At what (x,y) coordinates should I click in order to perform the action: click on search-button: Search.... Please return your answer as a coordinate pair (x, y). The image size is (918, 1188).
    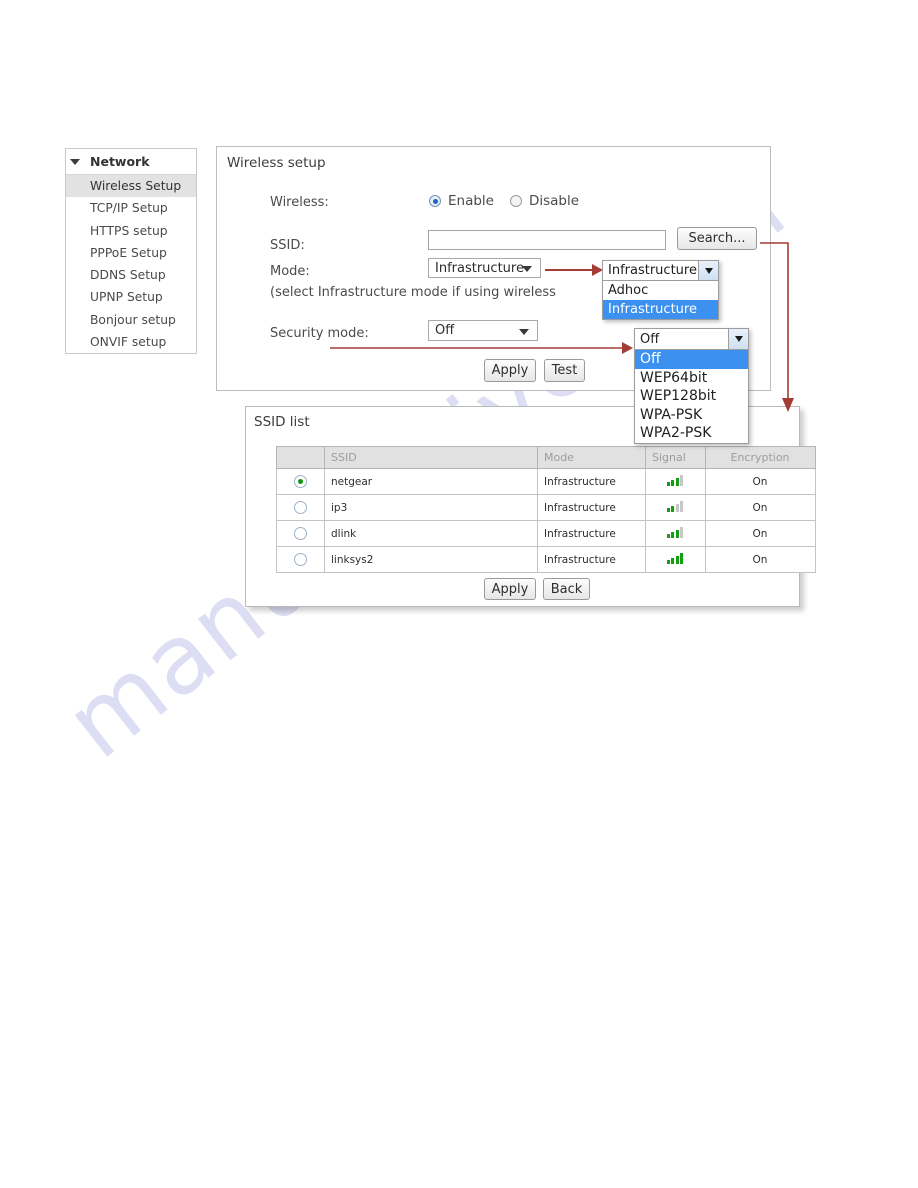
    Looking at the image, I should click on (717, 238).